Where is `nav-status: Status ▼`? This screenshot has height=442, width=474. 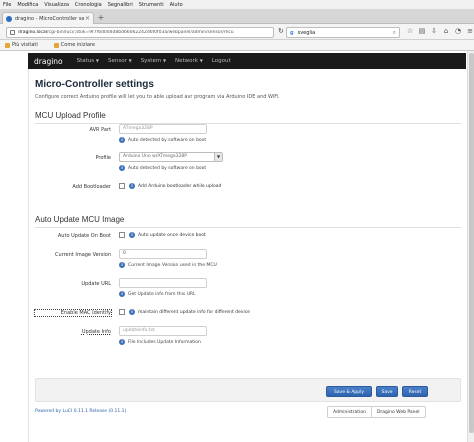 nav-status: Status ▼ is located at coordinates (88, 61).